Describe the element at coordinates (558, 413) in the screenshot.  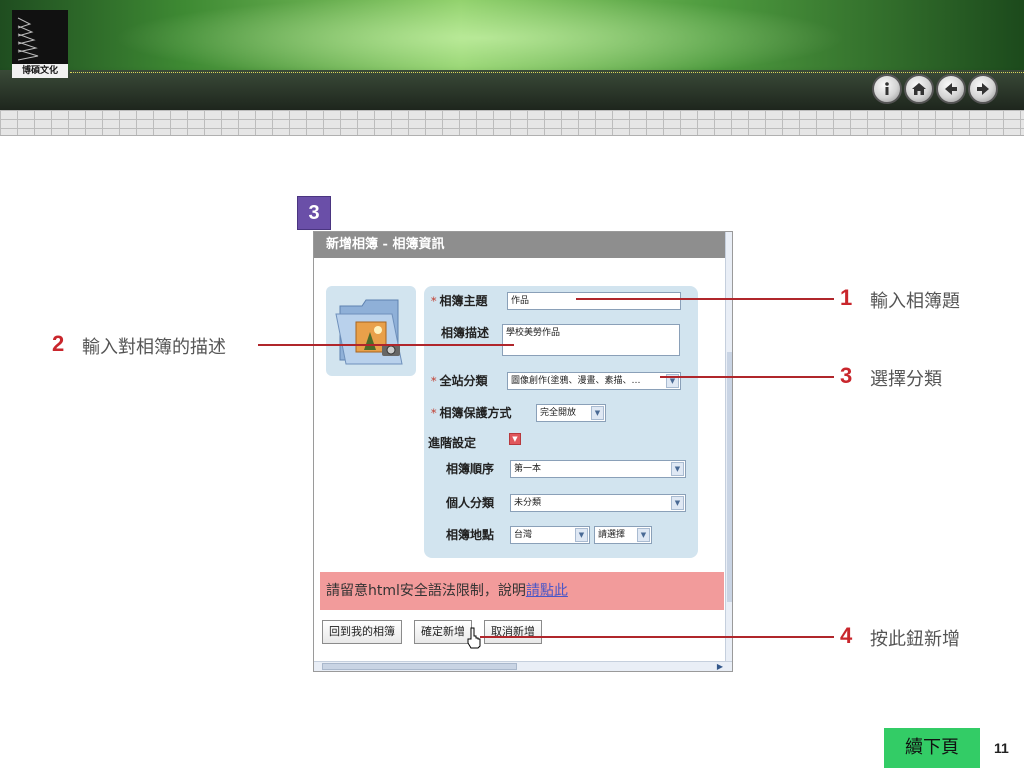
I see `privacy-value: 完全開放` at that location.